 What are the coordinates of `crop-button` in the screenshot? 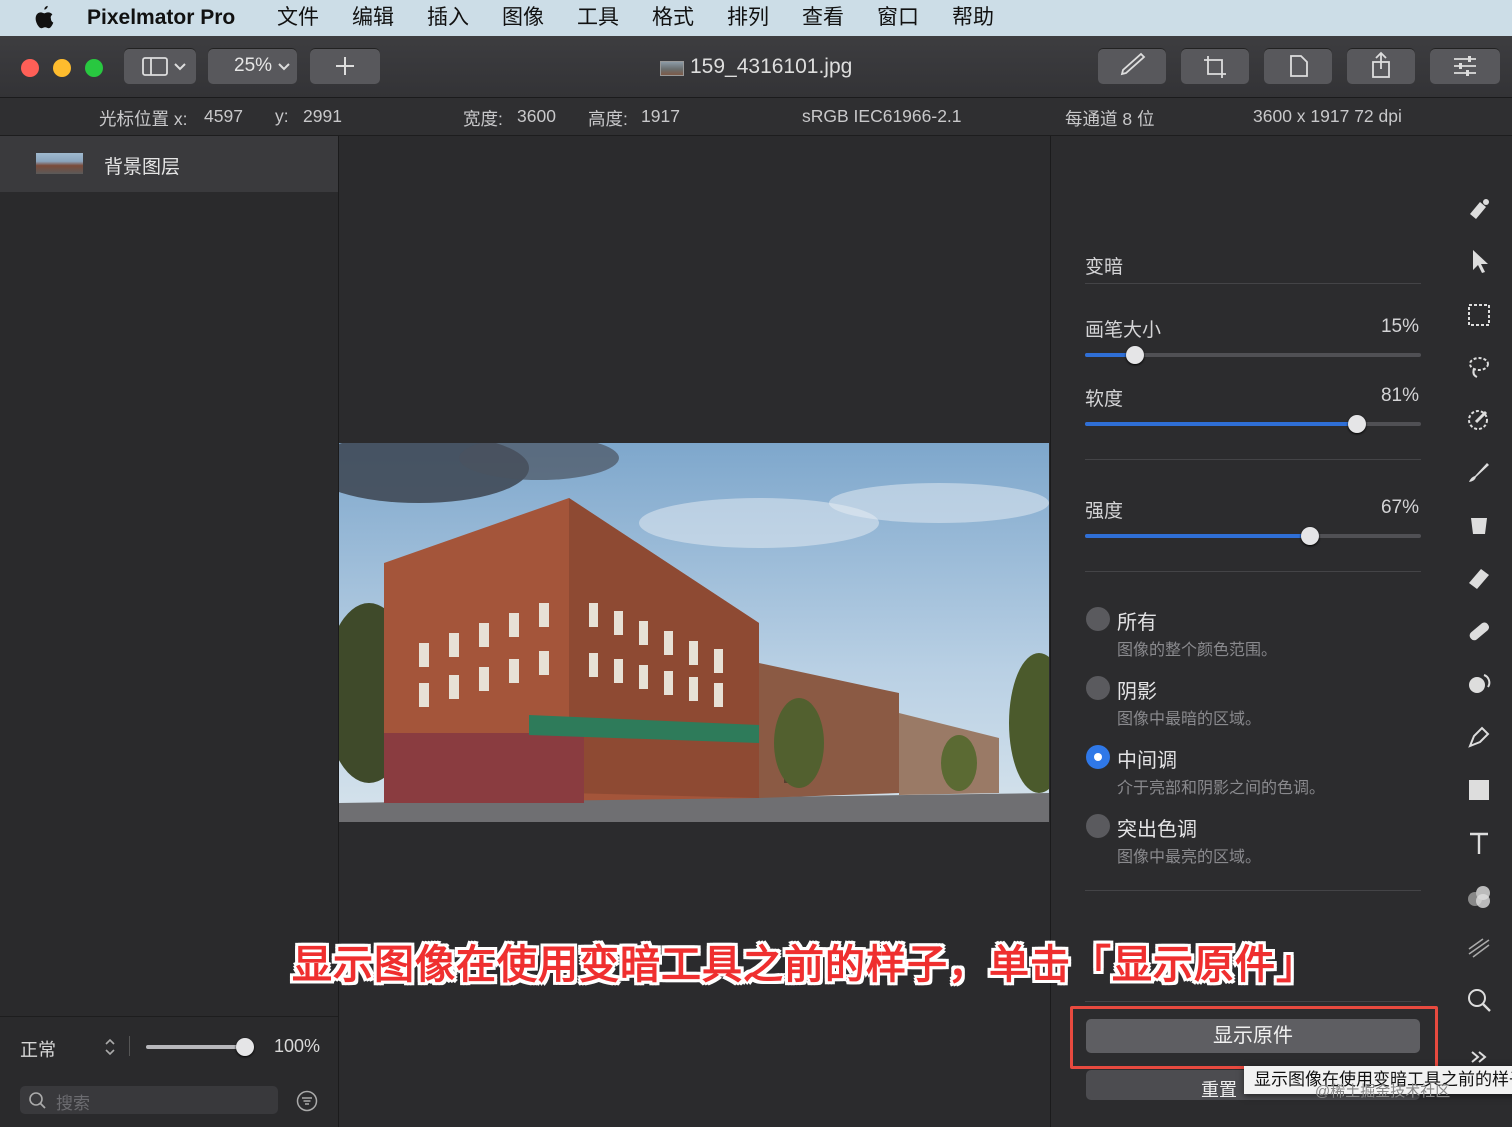 It's located at (1215, 66).